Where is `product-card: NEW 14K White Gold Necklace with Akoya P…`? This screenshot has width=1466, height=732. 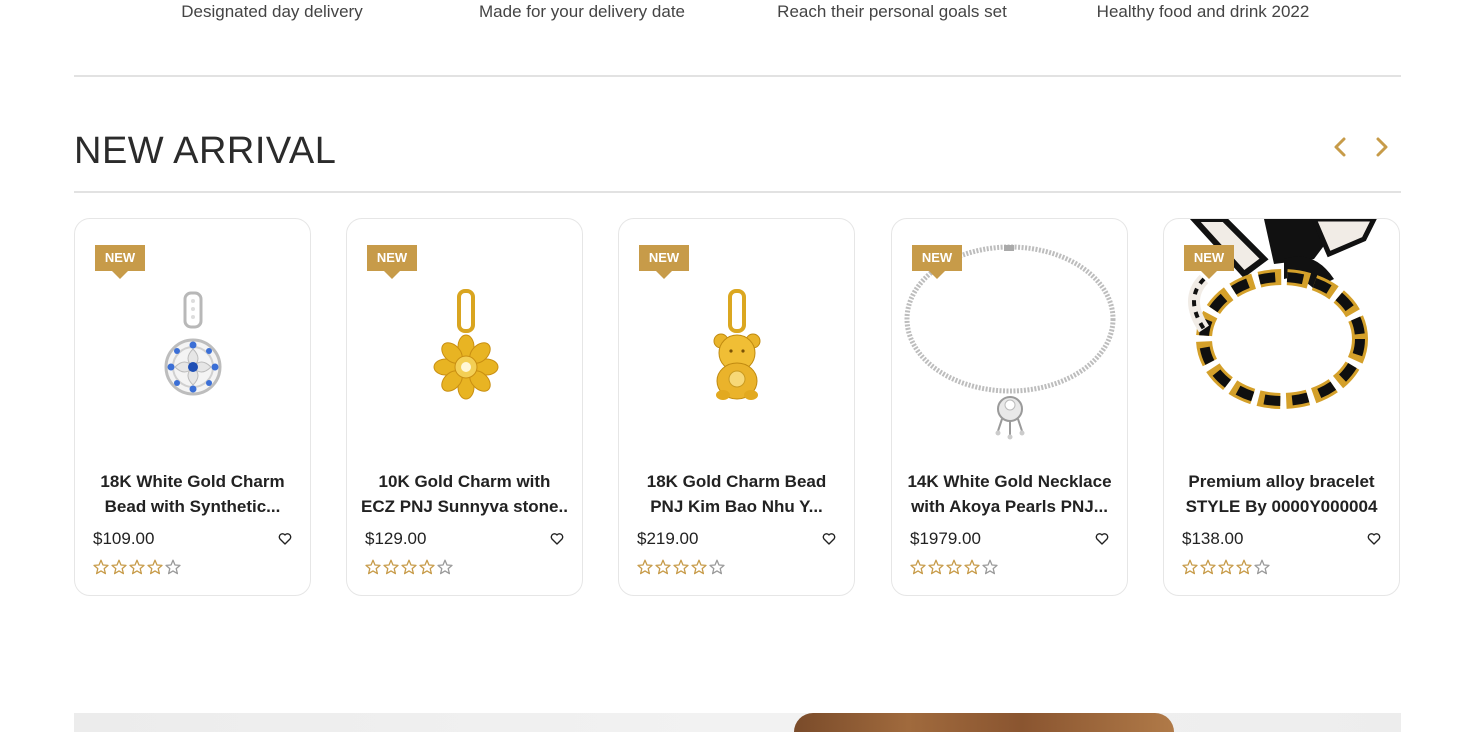 product-card: NEW 14K White Gold Necklace with Akoya P… is located at coordinates (1009, 407).